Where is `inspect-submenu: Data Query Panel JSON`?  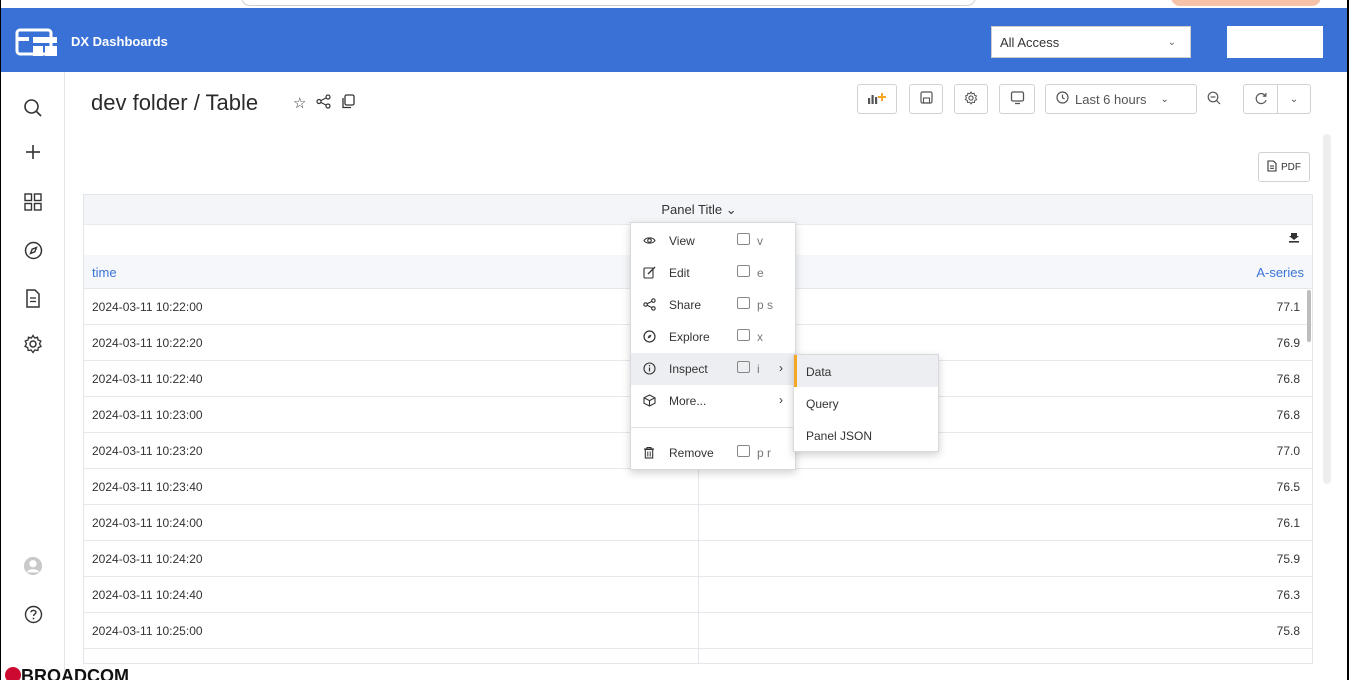 inspect-submenu: Data Query Panel JSON is located at coordinates (866, 403).